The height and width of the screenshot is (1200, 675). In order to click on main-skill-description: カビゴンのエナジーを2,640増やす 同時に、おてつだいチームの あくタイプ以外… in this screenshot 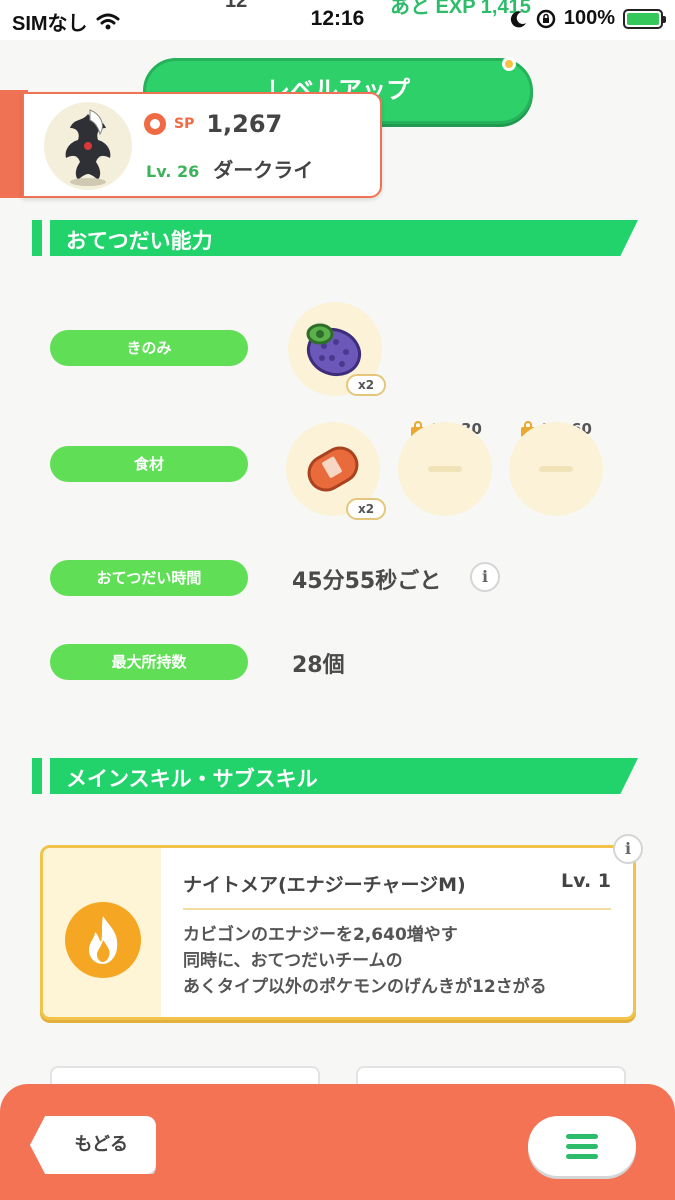, I will do `click(365, 961)`.